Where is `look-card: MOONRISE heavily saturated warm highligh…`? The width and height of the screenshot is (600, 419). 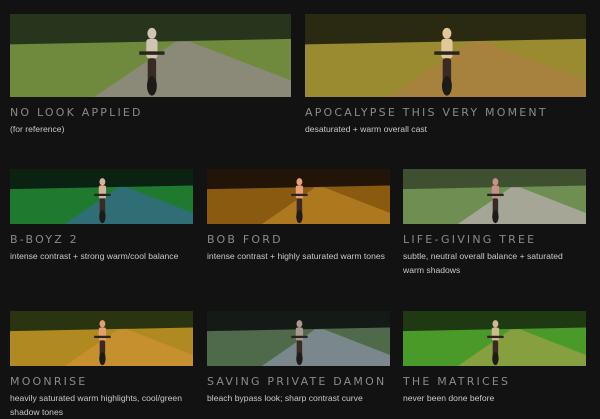 look-card: MOONRISE heavily saturated warm highligh… is located at coordinates (101, 365).